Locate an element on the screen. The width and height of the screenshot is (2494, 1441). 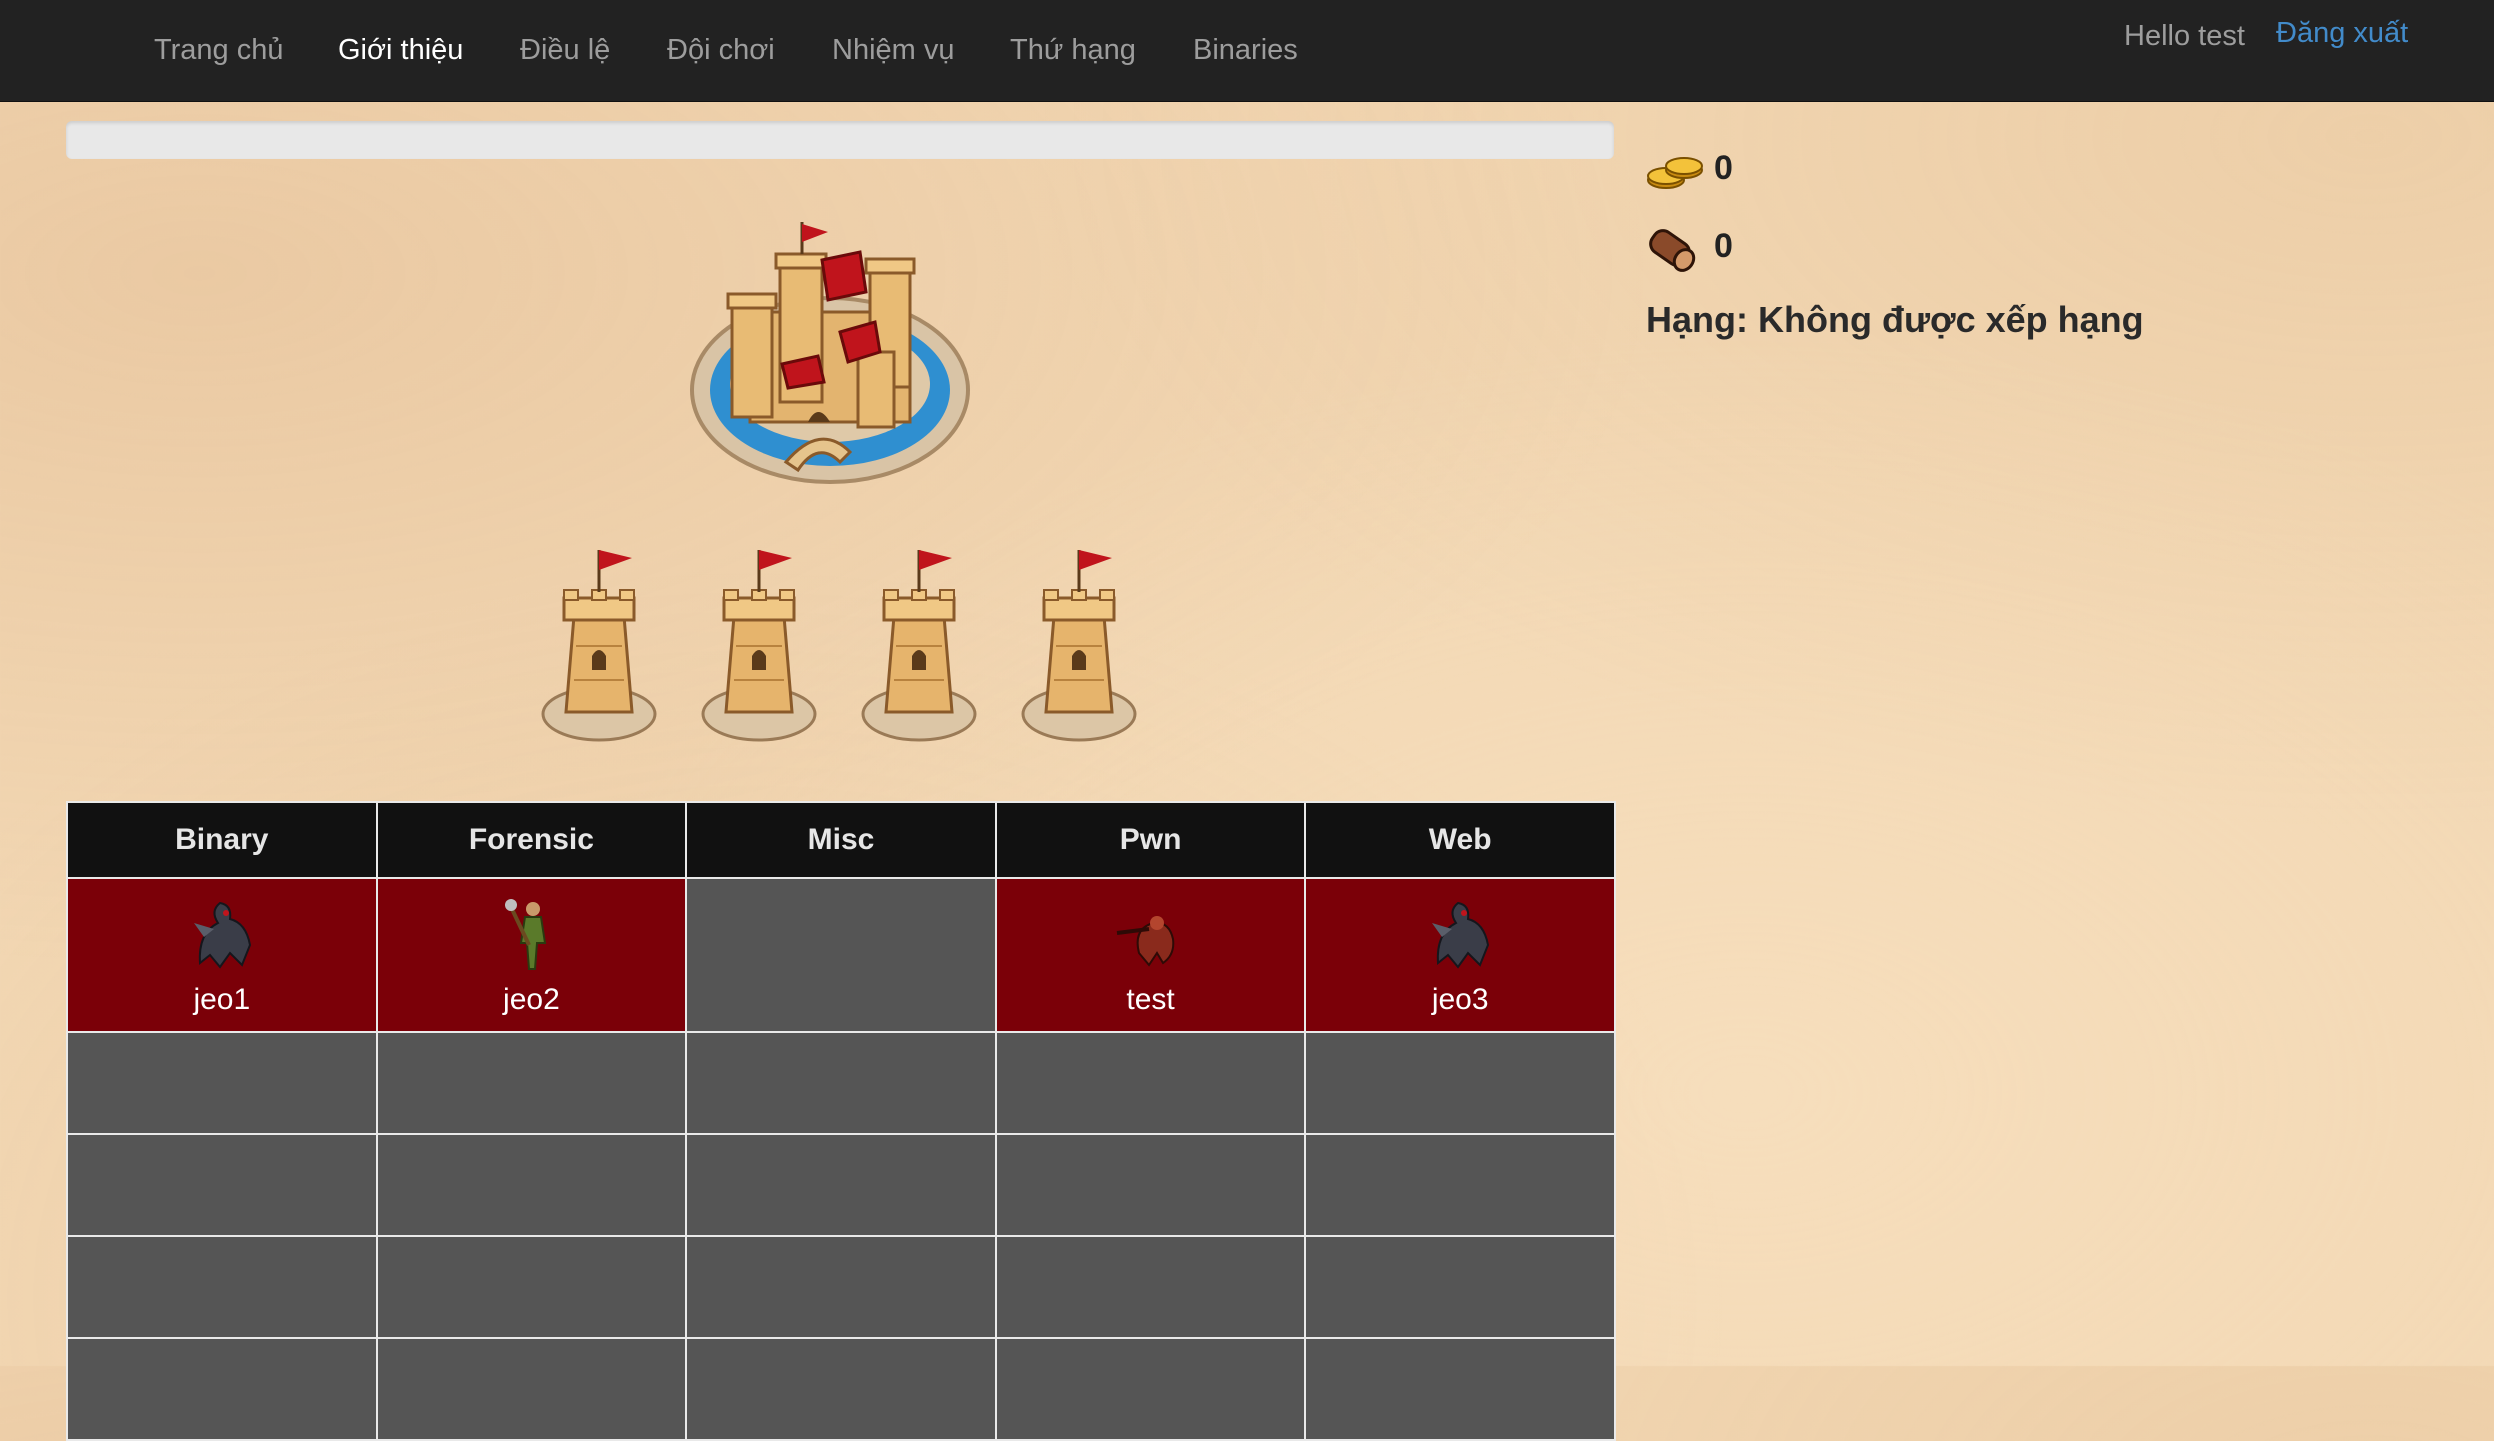
warrior-icon is located at coordinates (526, 934).